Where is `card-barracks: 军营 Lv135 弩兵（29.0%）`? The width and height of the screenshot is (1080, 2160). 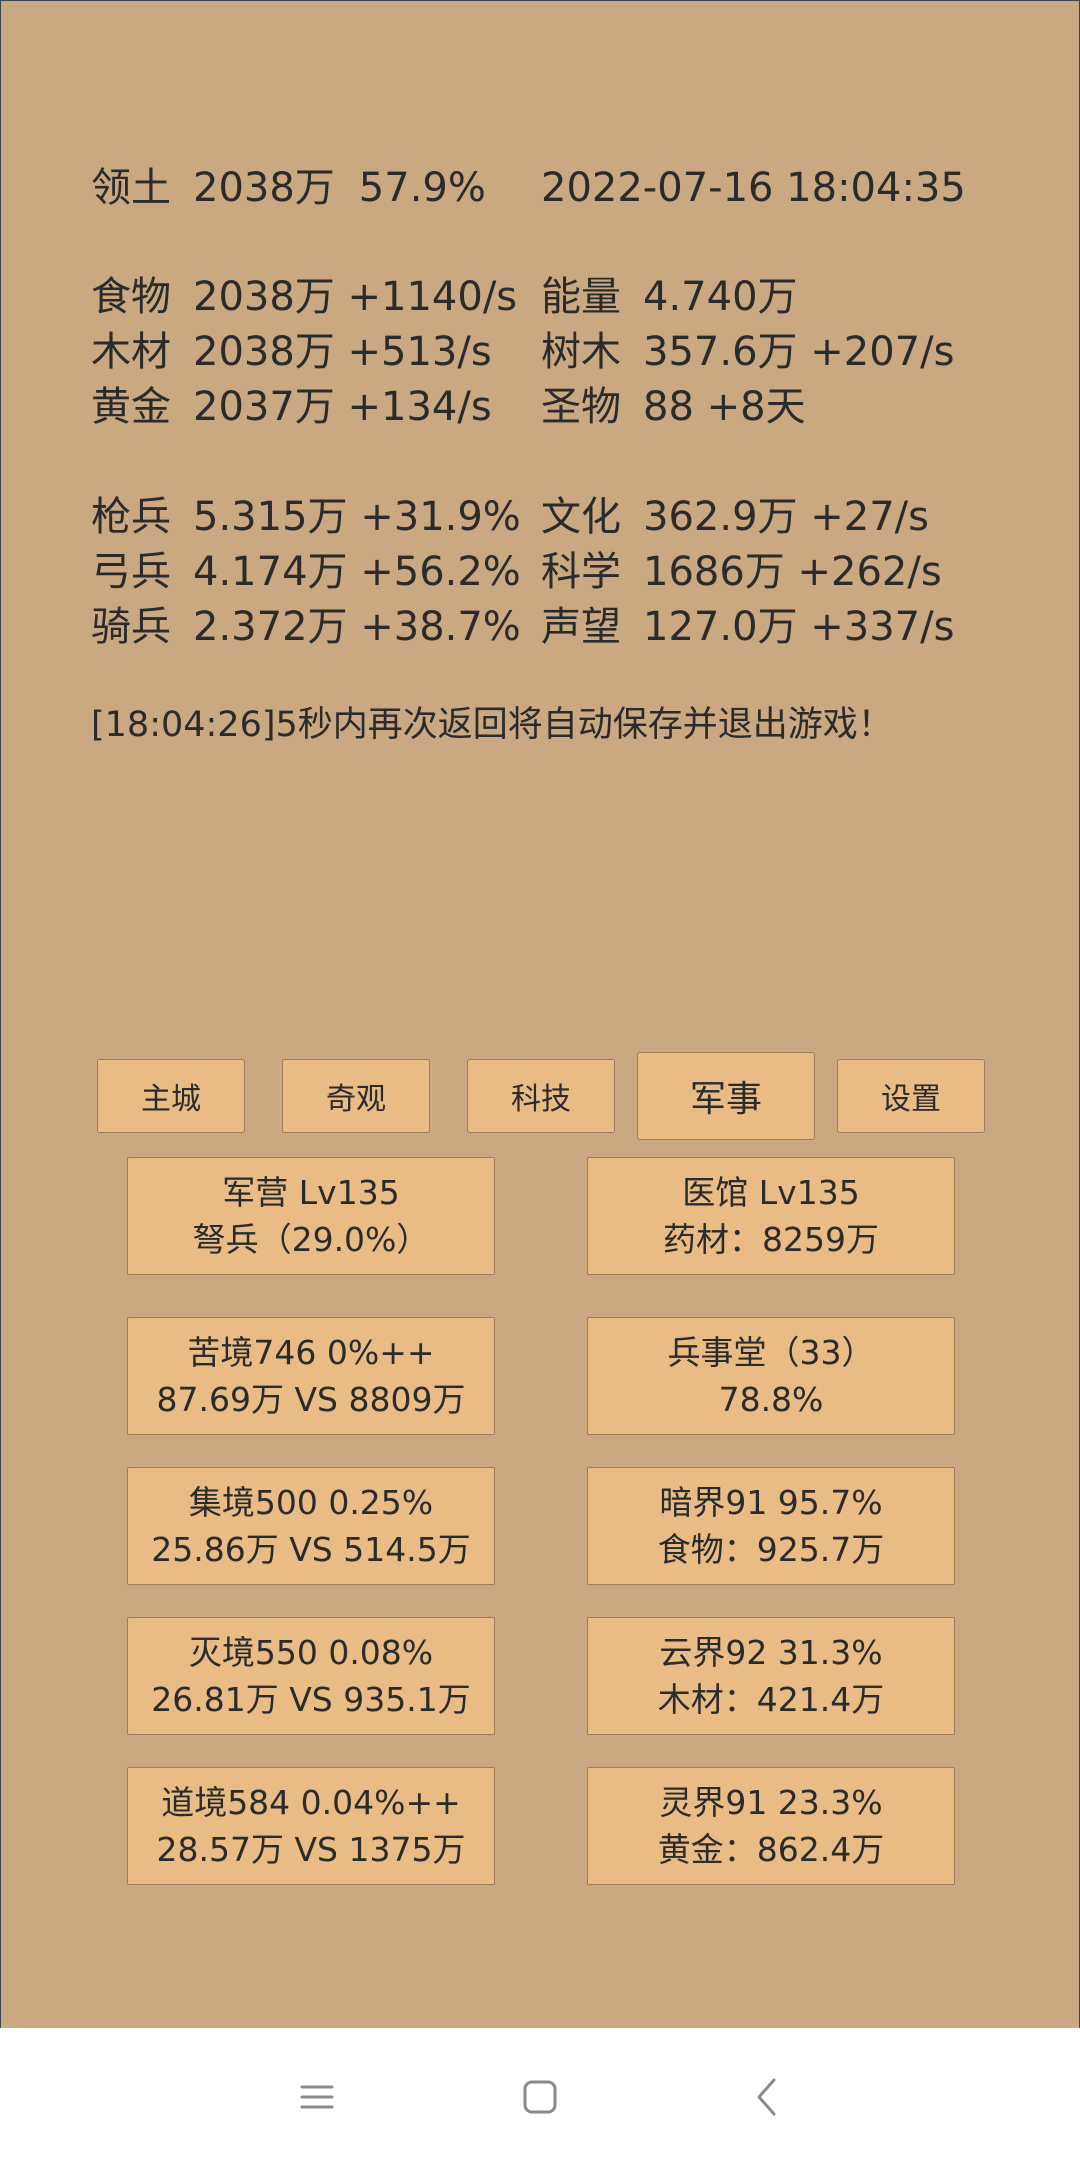 card-barracks: 军营 Lv135 弩兵（29.0%） is located at coordinates (311, 1216).